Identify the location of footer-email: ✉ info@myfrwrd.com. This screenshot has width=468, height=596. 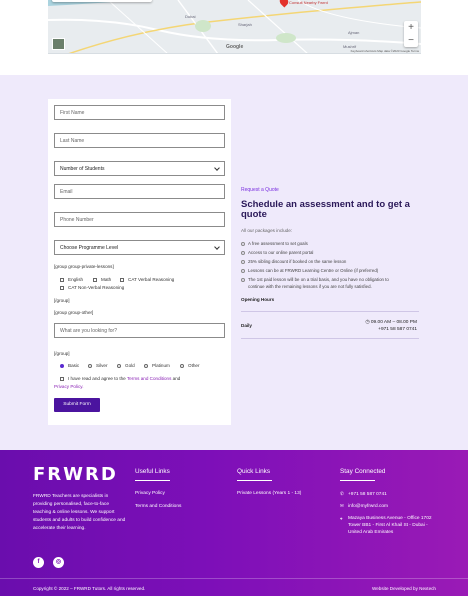
(364, 506).